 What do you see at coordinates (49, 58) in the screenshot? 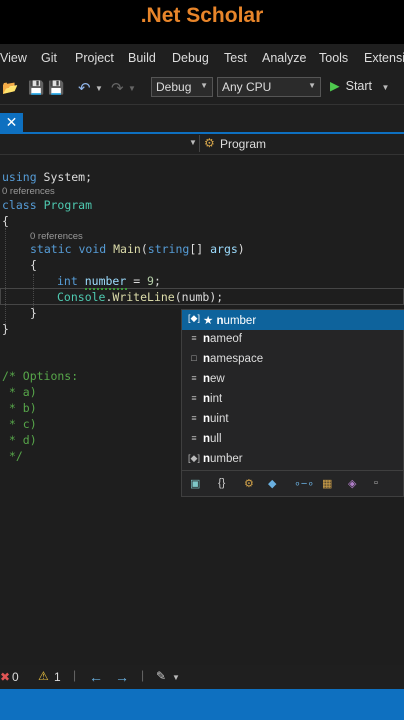
I see `menu-git: Git` at bounding box center [49, 58].